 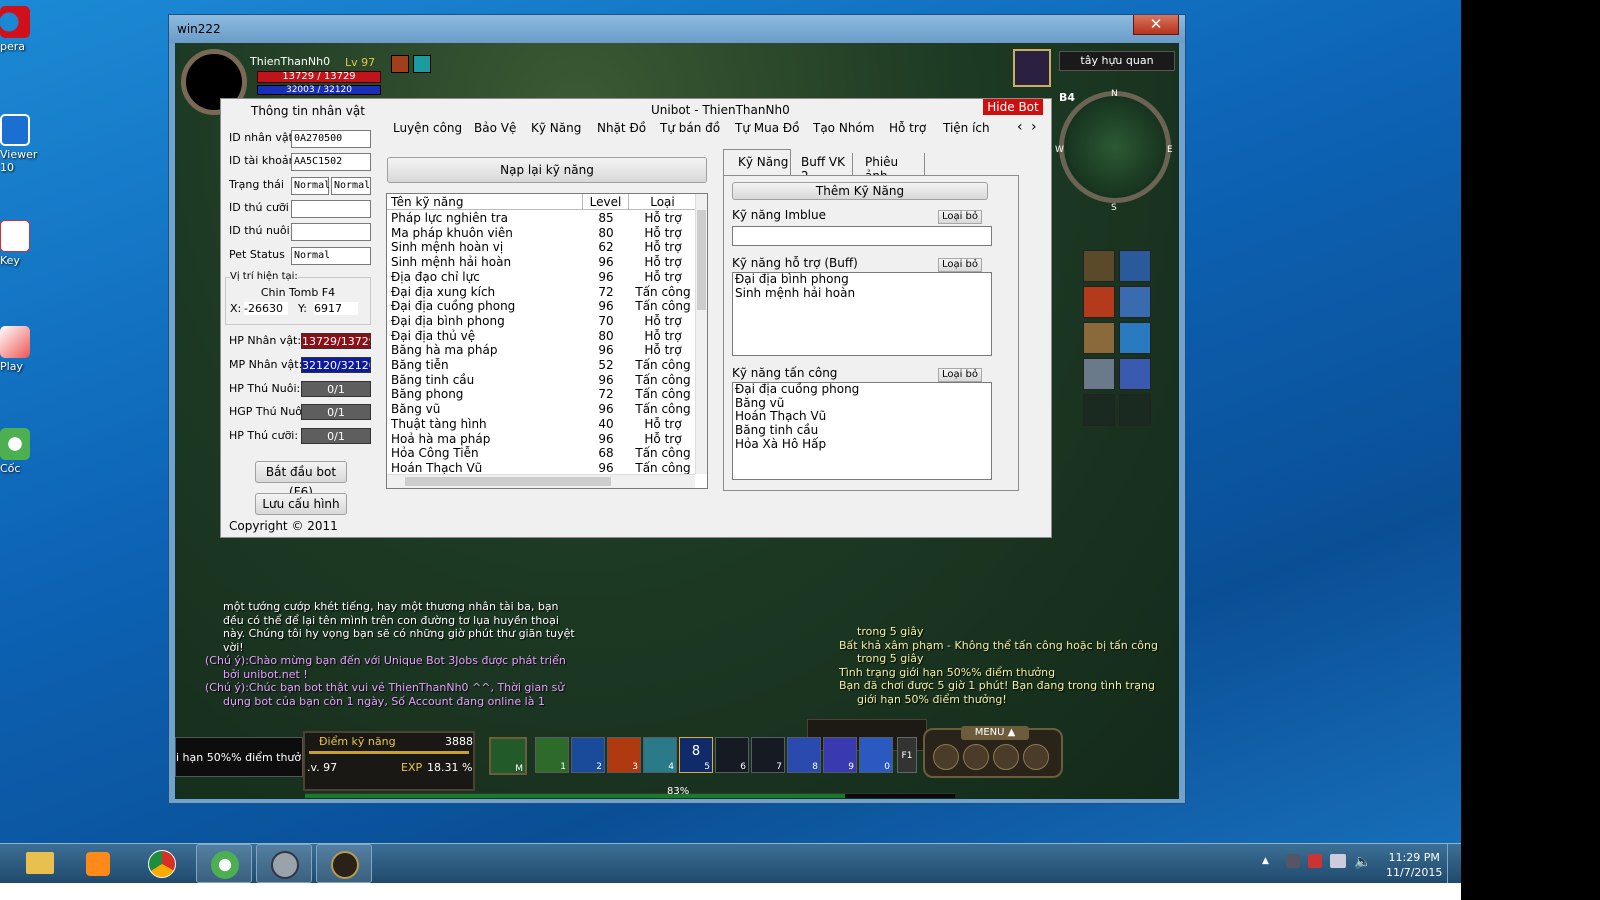 What do you see at coordinates (696, 755) in the screenshot?
I see `hotkey-slot: 85` at bounding box center [696, 755].